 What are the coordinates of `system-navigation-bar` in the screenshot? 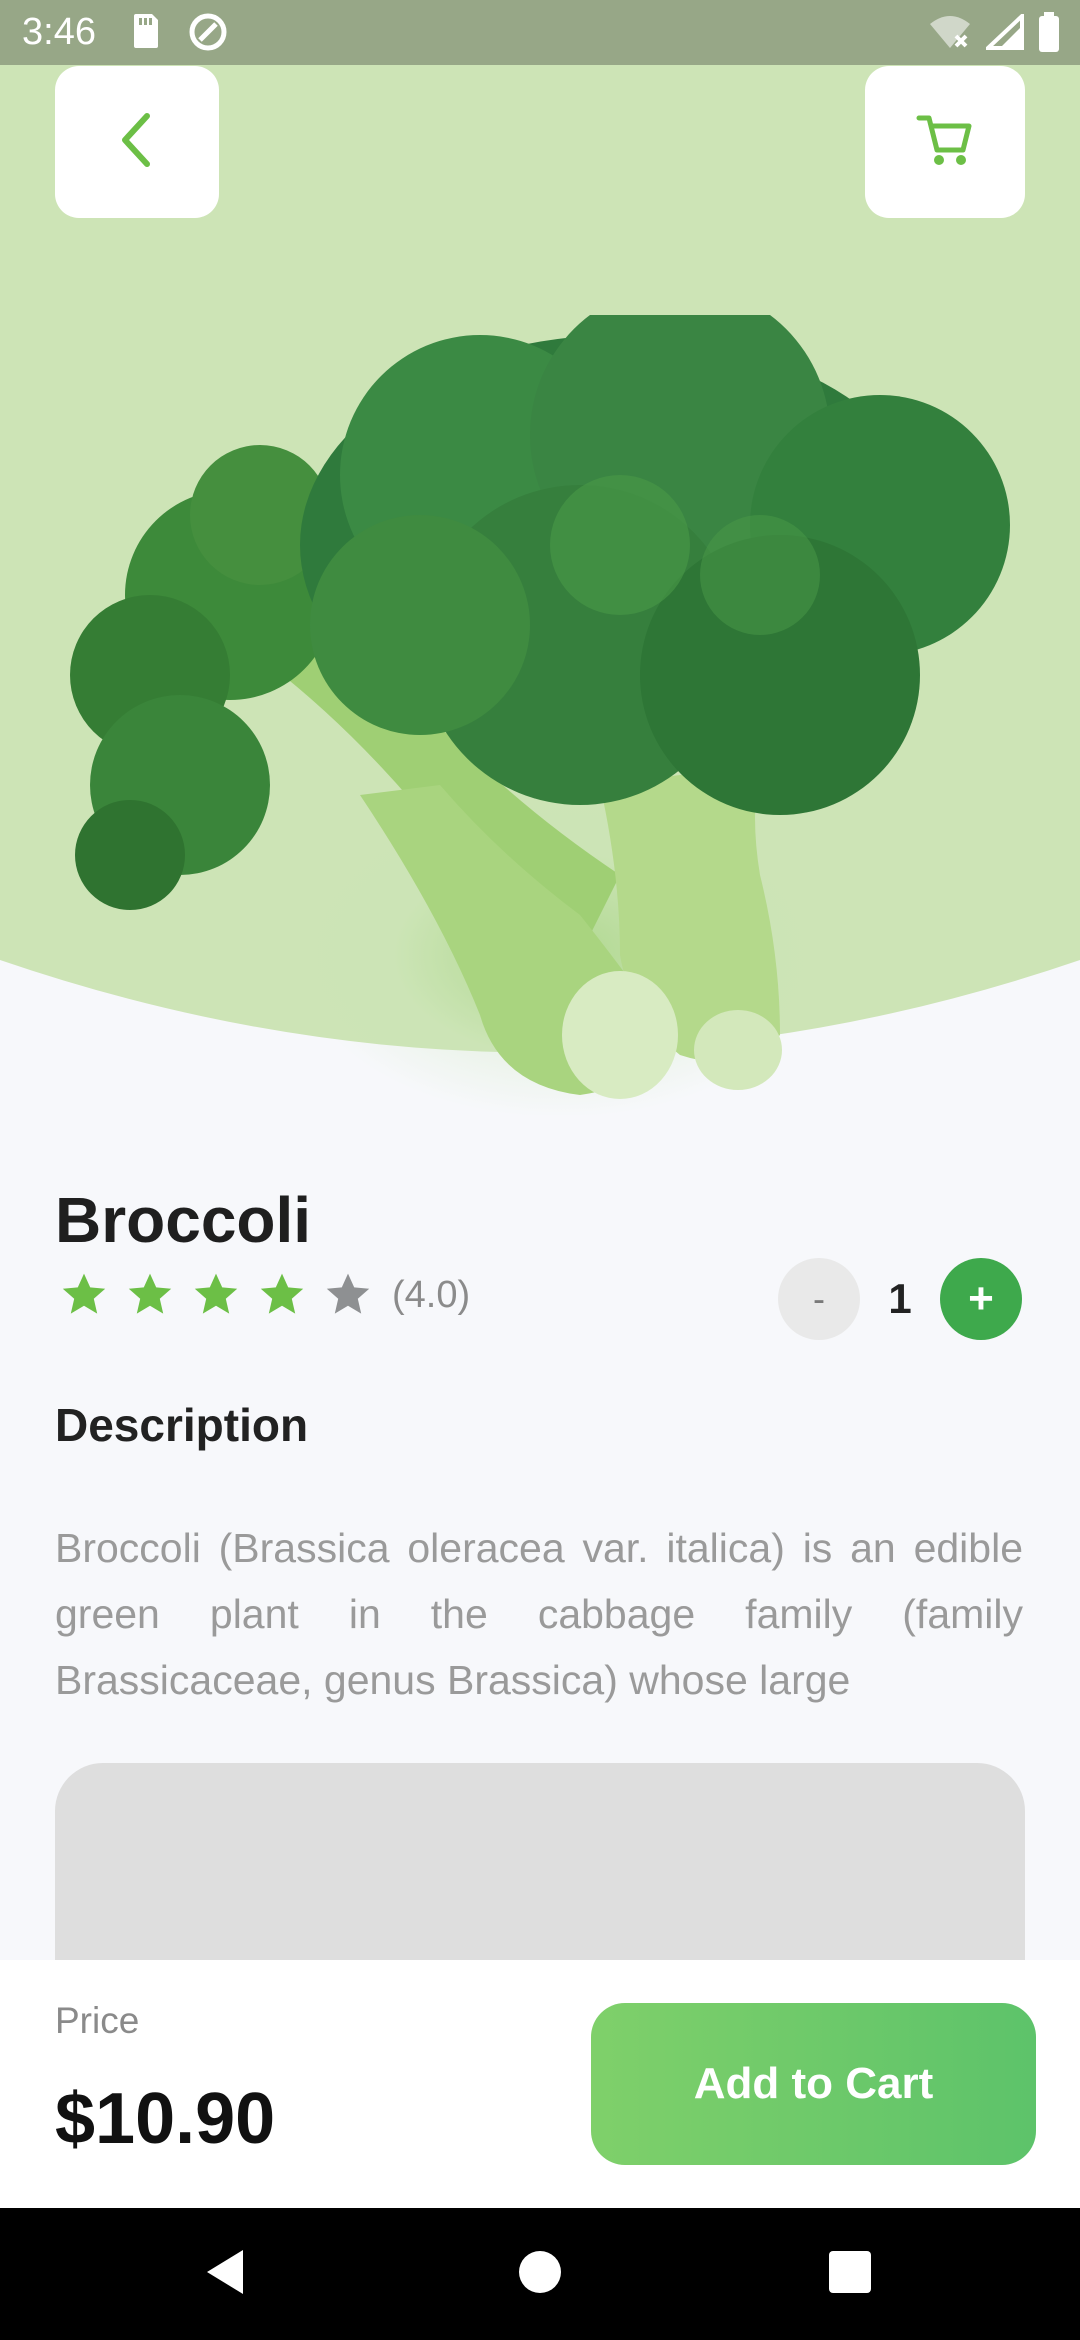 It's located at (540, 2274).